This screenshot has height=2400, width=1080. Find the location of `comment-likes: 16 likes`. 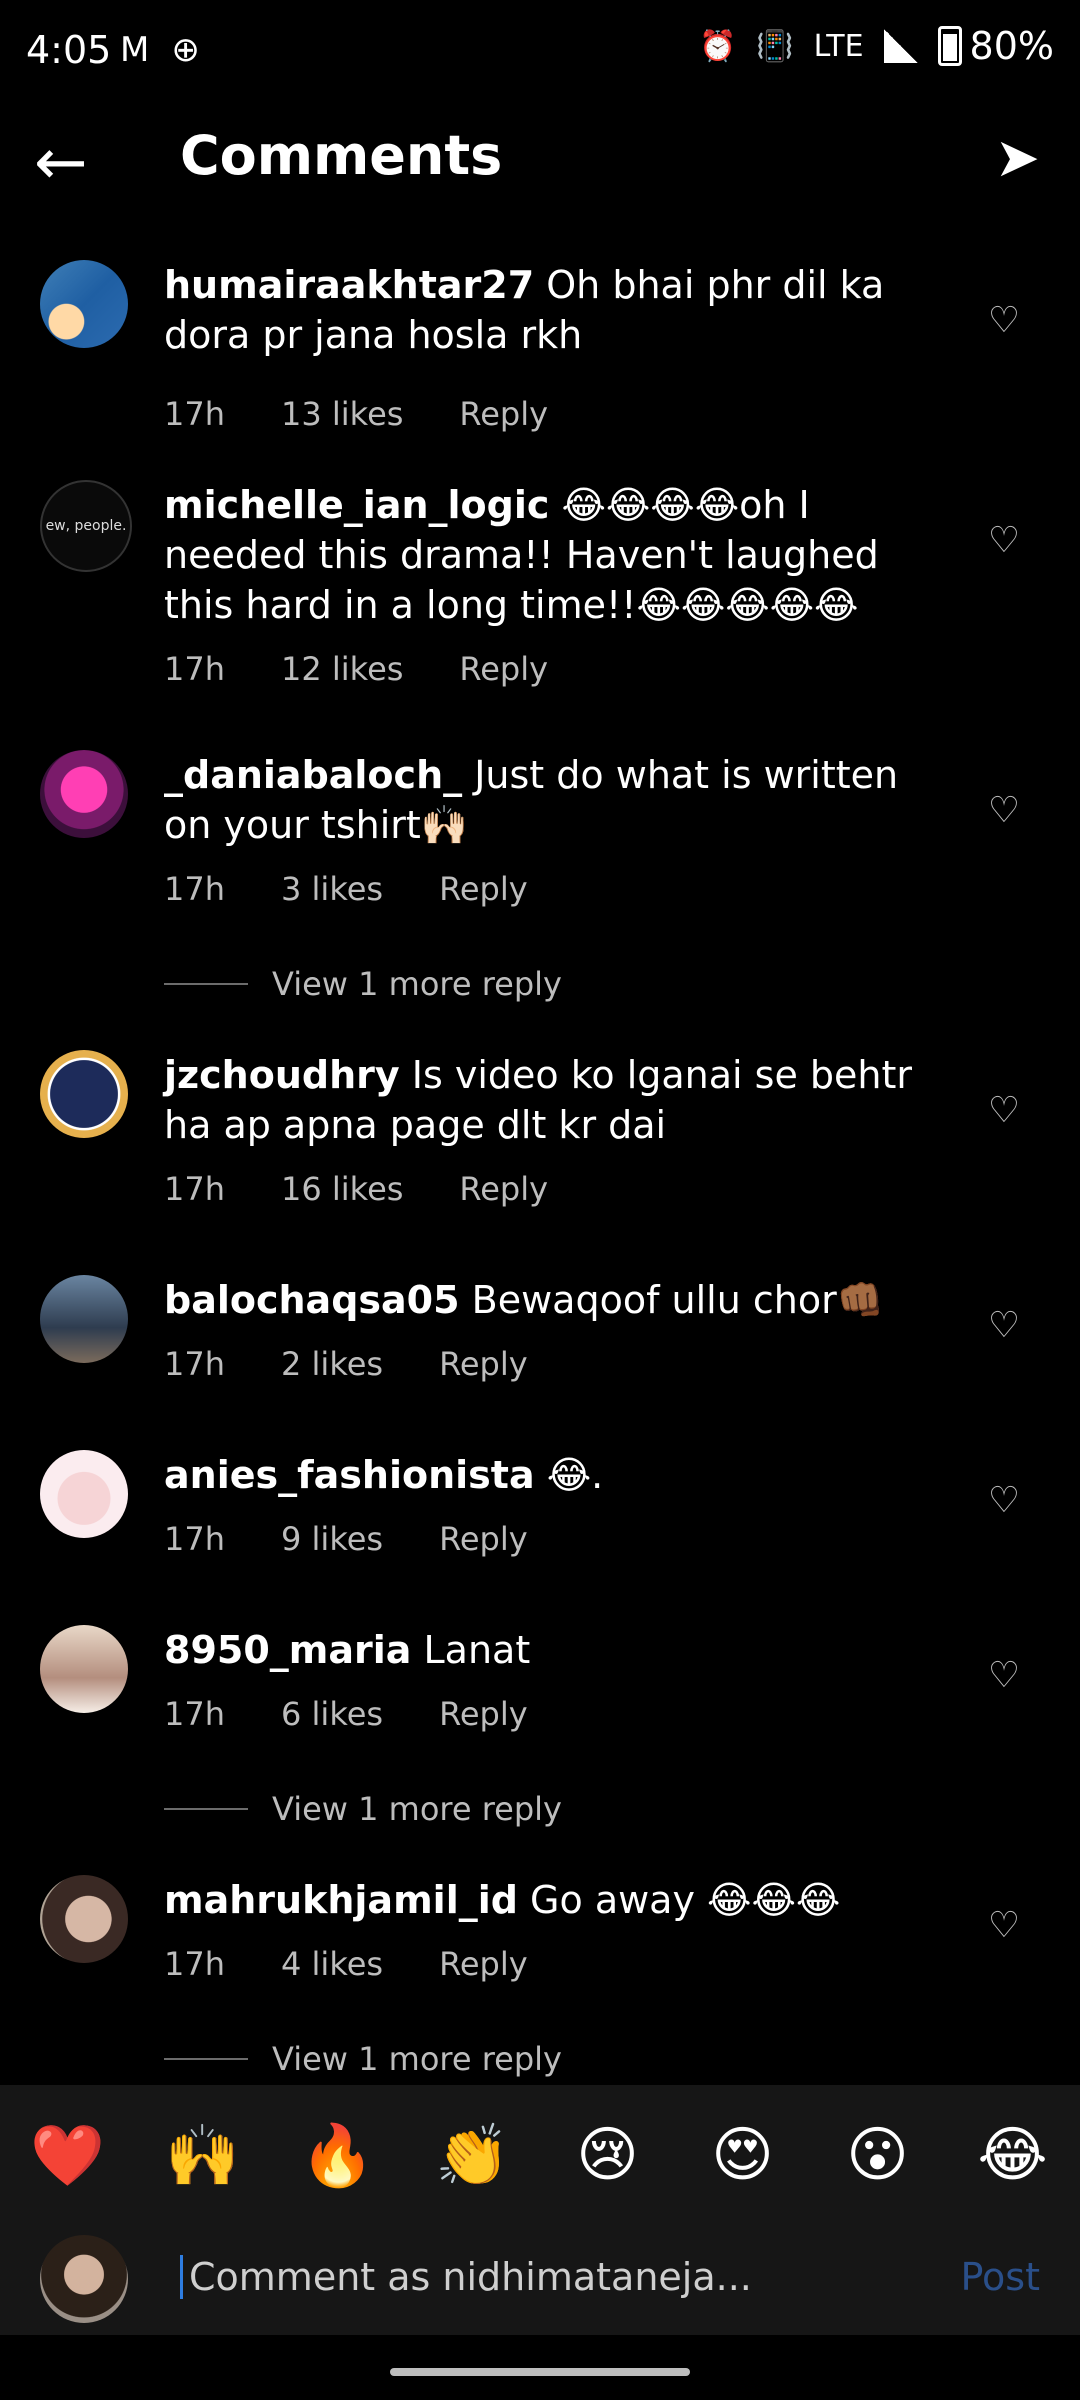

comment-likes: 16 likes is located at coordinates (342, 1189).